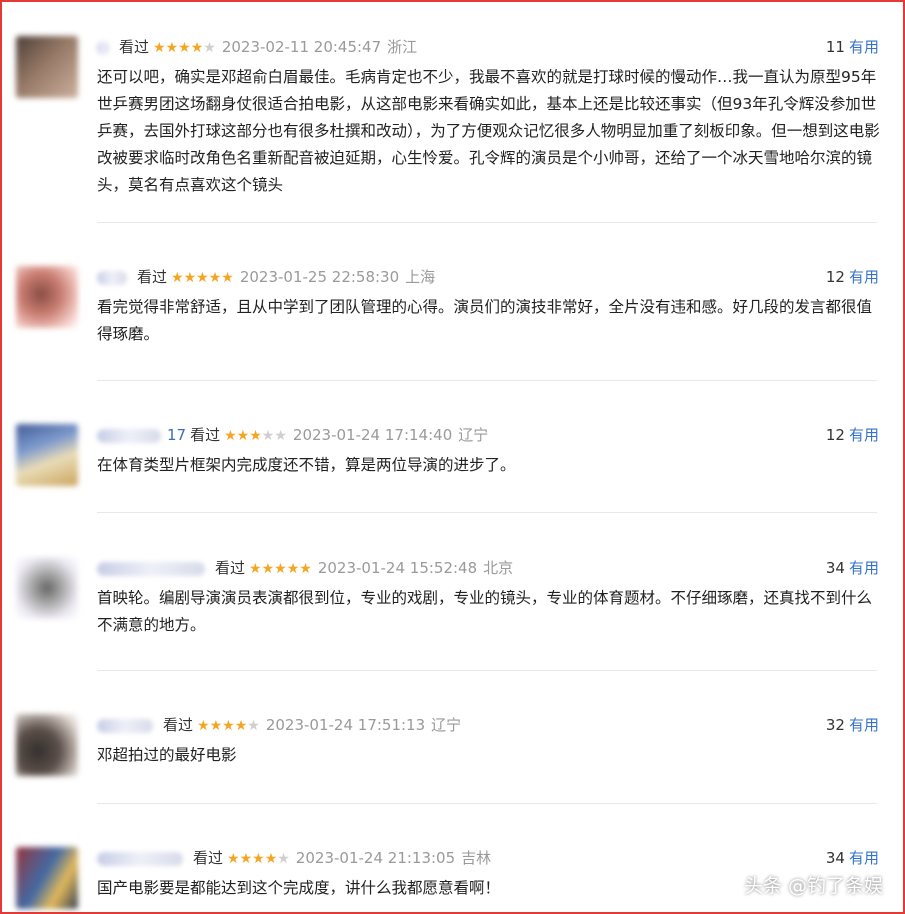  What do you see at coordinates (345, 725) in the screenshot?
I see `review-time: 2023-01-24 17:51:13` at bounding box center [345, 725].